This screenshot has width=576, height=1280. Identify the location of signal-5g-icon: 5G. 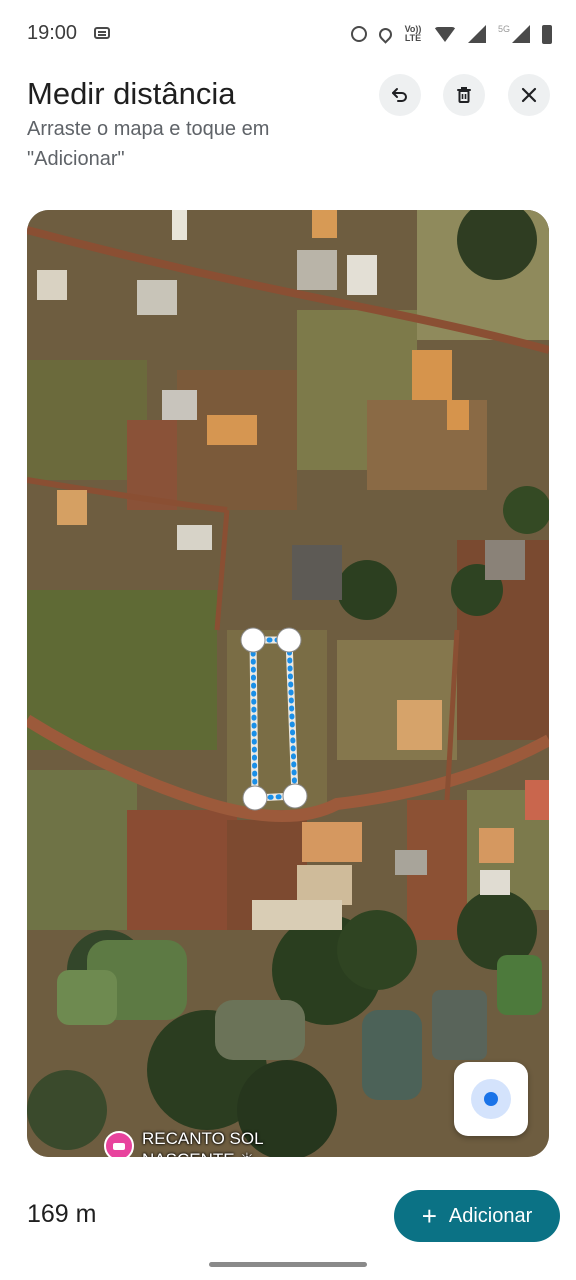
(503, 29).